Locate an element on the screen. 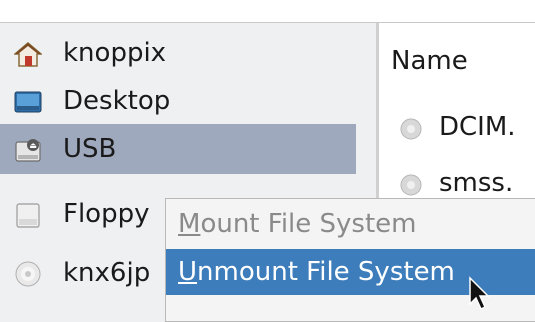  mouse-pointer-icon is located at coordinates (479, 293).